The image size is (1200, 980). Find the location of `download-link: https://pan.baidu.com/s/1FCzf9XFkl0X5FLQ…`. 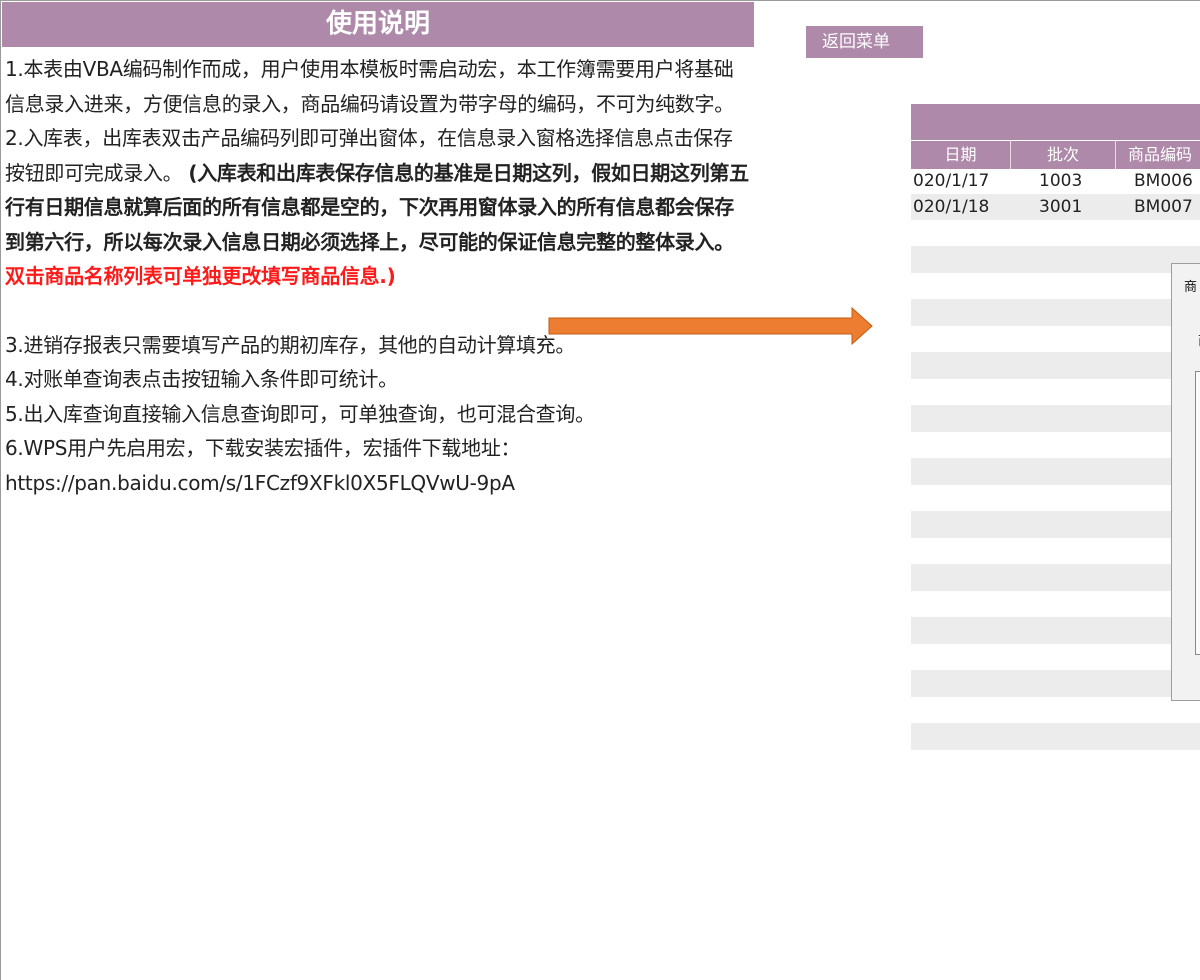

download-link: https://pan.baidu.com/s/1FCzf9XFkl0X5FLQ… is located at coordinates (377, 483).